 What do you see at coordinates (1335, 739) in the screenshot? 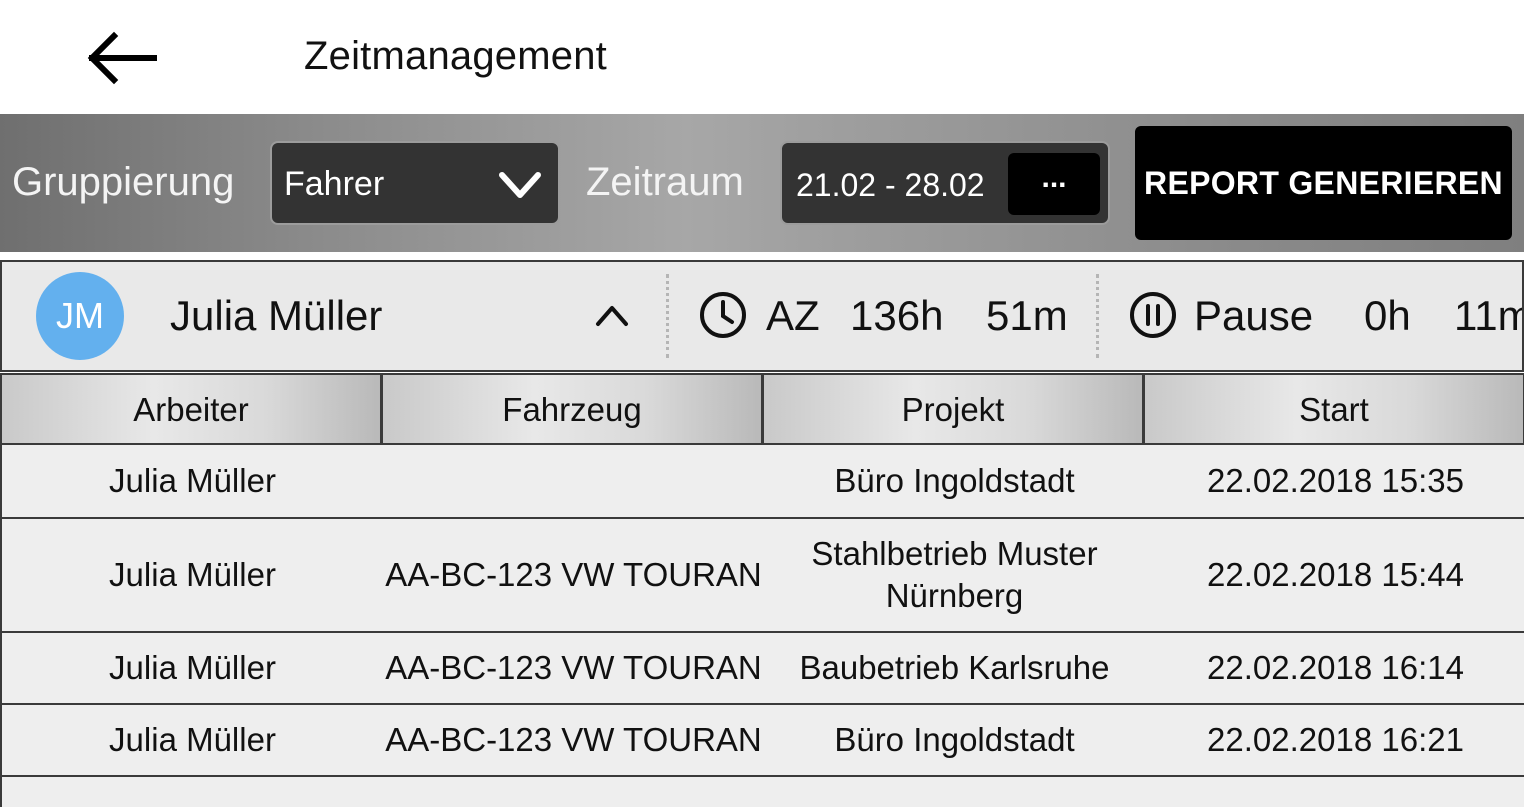
I see `cell-start: 22.02.2018 16:21` at bounding box center [1335, 739].